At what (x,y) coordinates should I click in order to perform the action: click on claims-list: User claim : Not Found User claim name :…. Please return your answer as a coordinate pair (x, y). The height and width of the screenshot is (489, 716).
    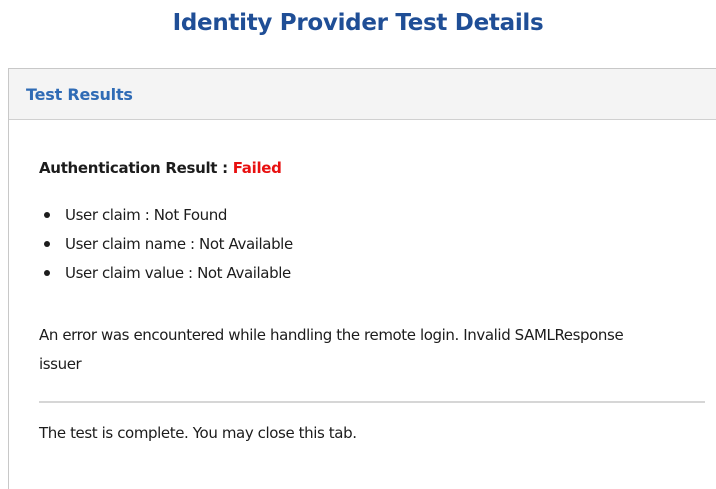
    Looking at the image, I should click on (166, 244).